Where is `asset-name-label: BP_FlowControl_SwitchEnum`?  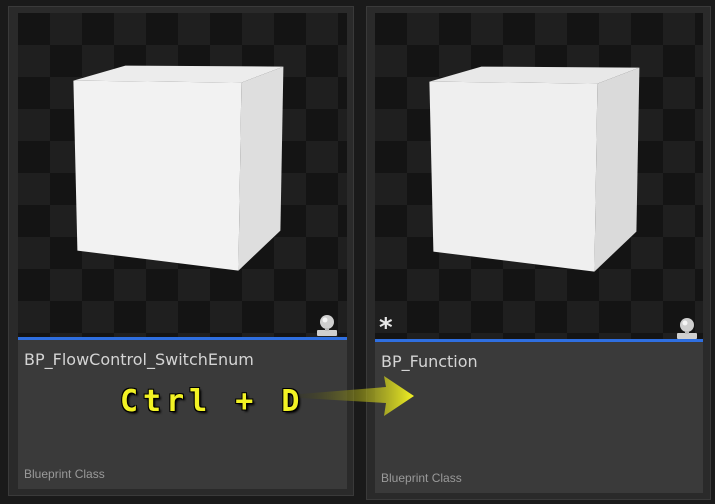
asset-name-label: BP_FlowControl_SwitchEnum is located at coordinates (139, 359).